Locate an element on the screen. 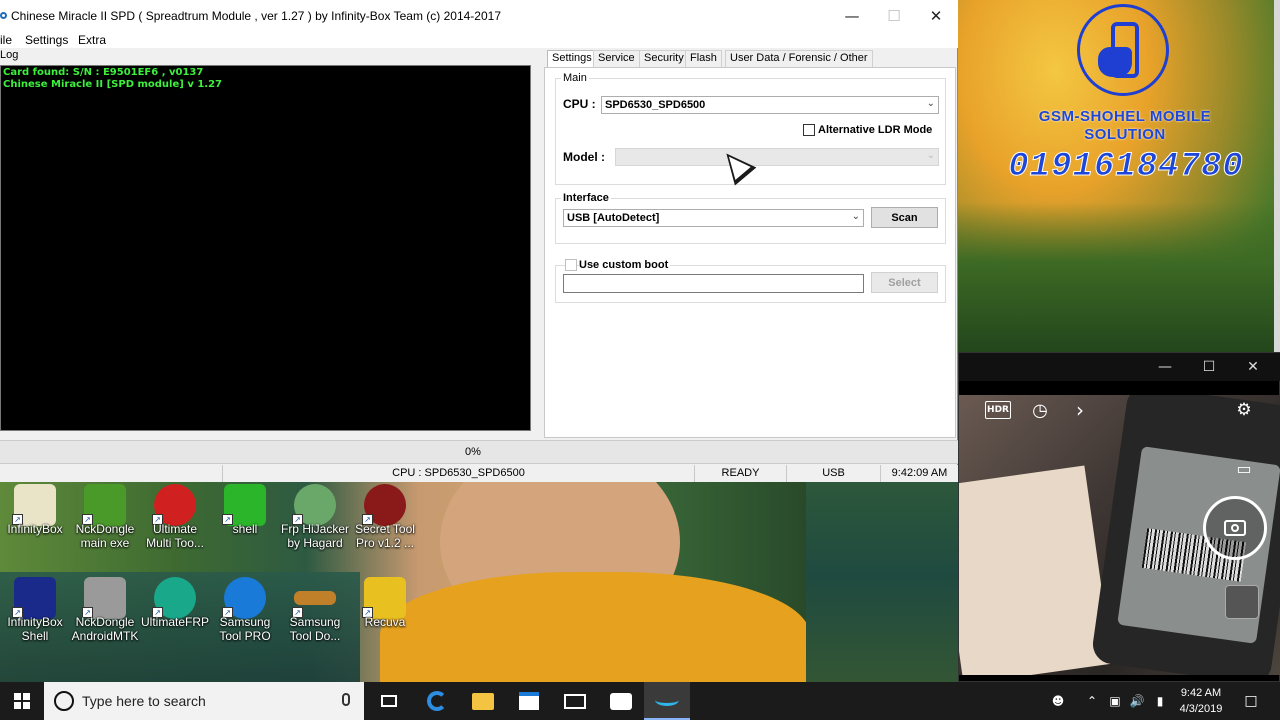 The height and width of the screenshot is (720, 1280). mail-icon is located at coordinates (575, 701).